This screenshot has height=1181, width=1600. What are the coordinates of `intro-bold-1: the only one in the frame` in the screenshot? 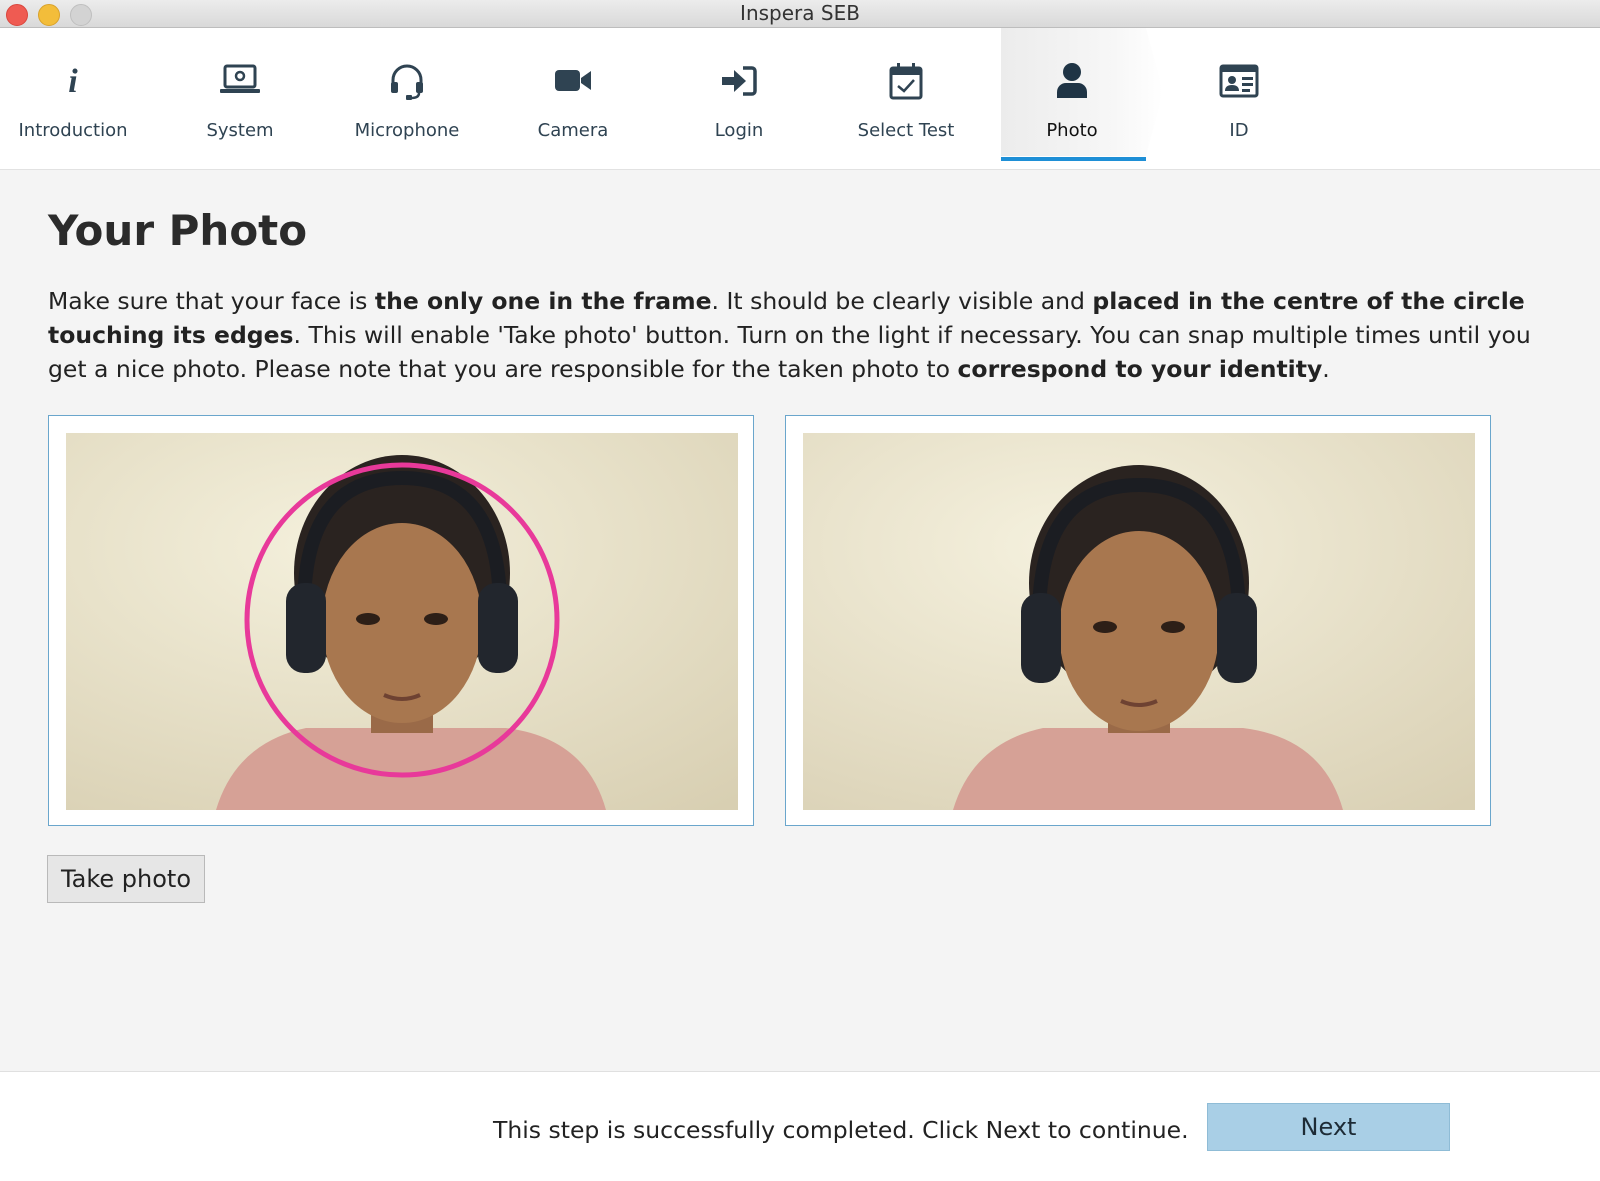 It's located at (543, 301).